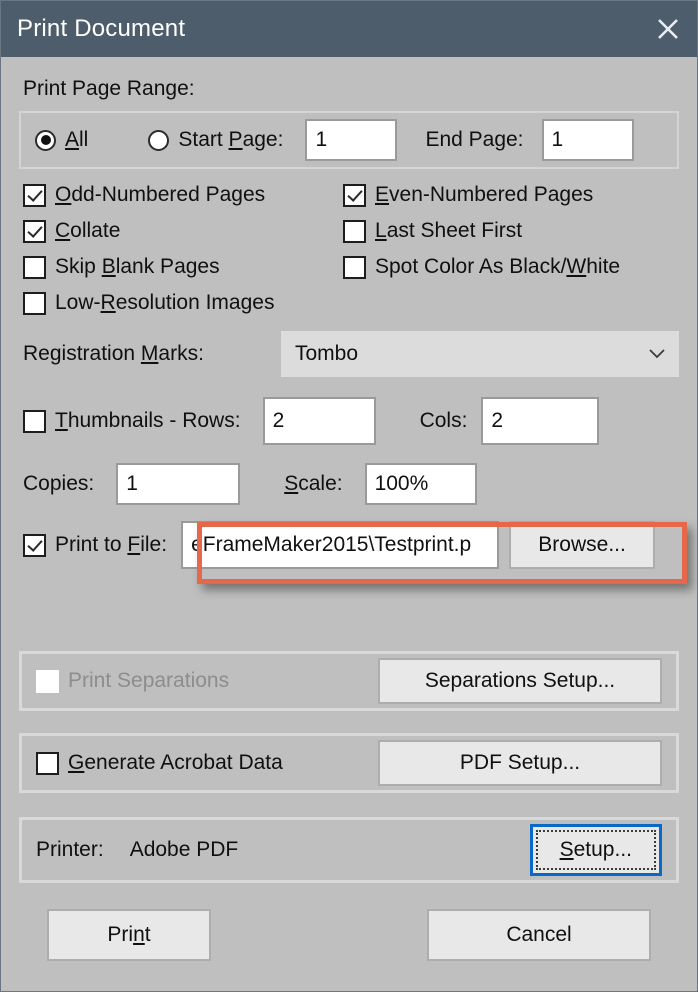 This screenshot has width=698, height=992. I want to click on checkbox-thumbnails-indicator, so click(34, 421).